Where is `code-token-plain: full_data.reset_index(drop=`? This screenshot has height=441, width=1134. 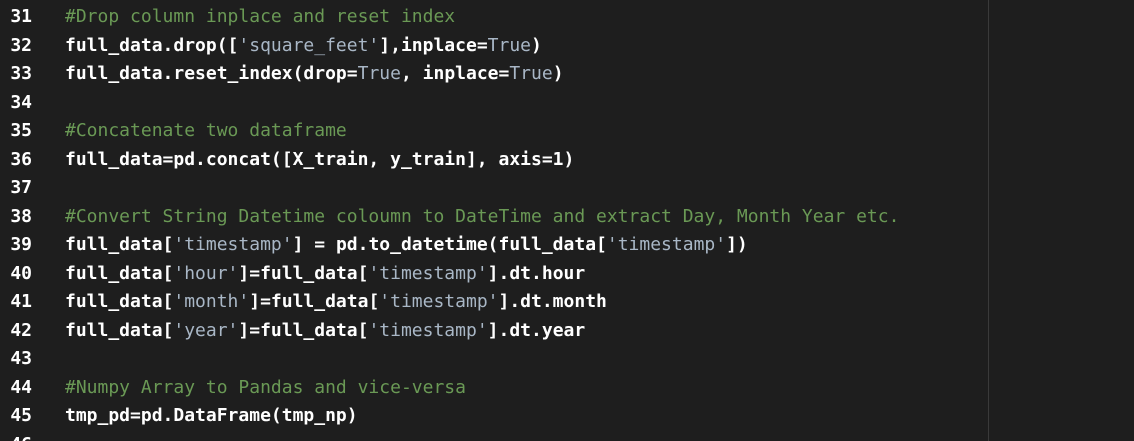 code-token-plain: full_data.reset_index(drop= is located at coordinates (211, 73).